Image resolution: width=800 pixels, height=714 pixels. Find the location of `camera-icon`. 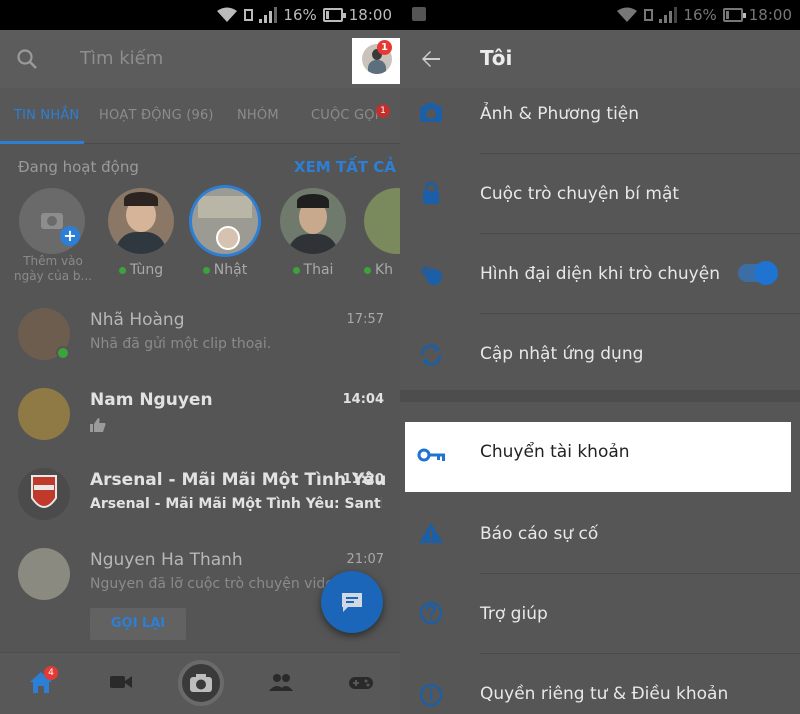

camera-icon is located at coordinates (201, 683).